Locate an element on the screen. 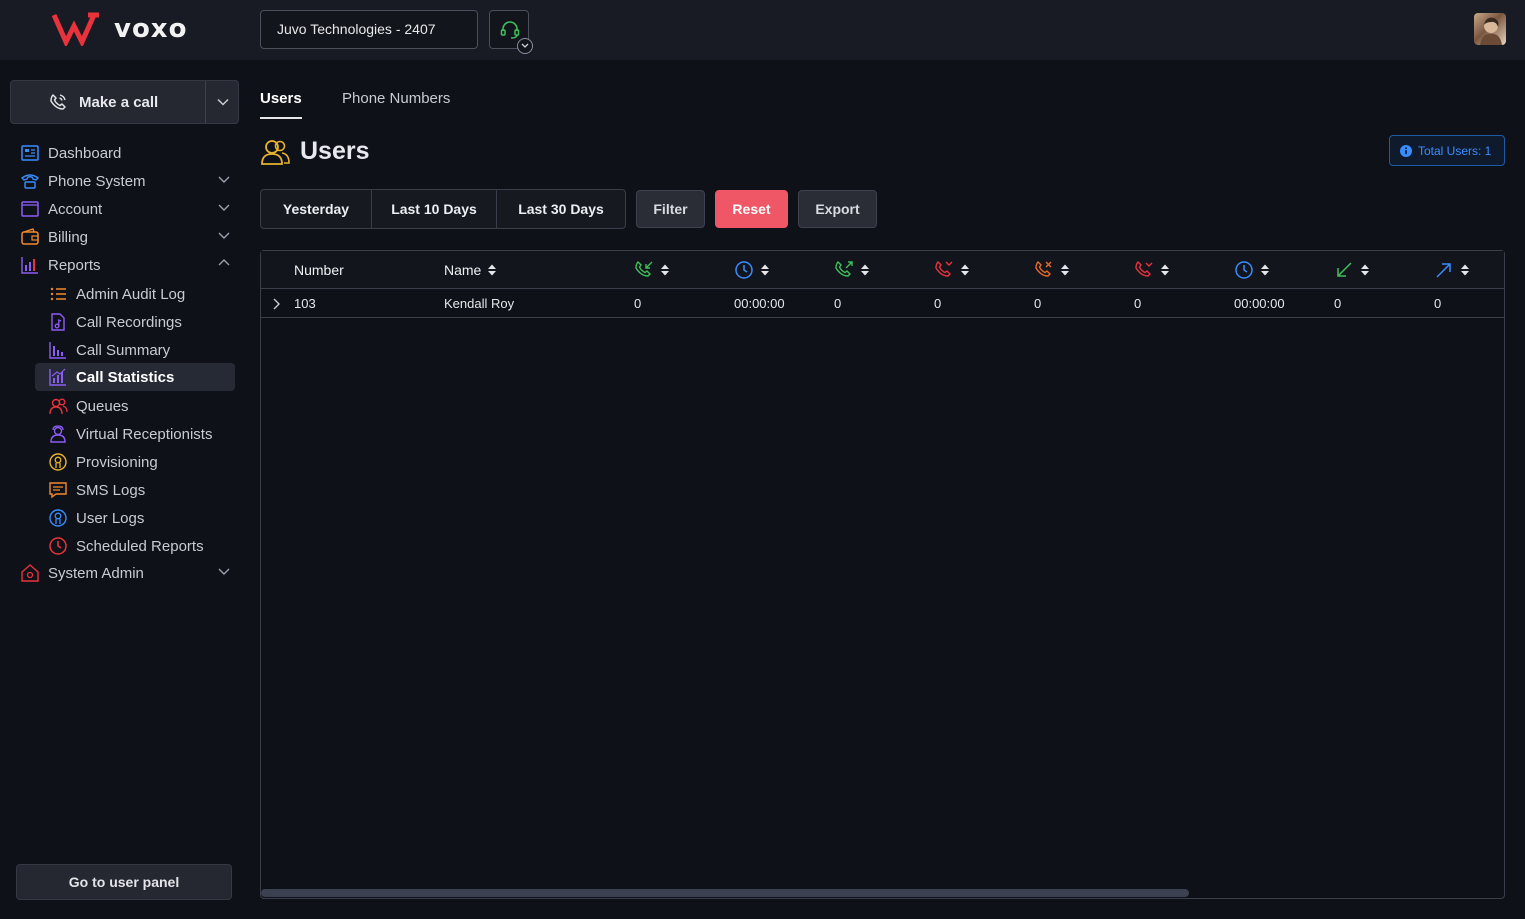  sidebar-item-label: Provisioning is located at coordinates (117, 462).